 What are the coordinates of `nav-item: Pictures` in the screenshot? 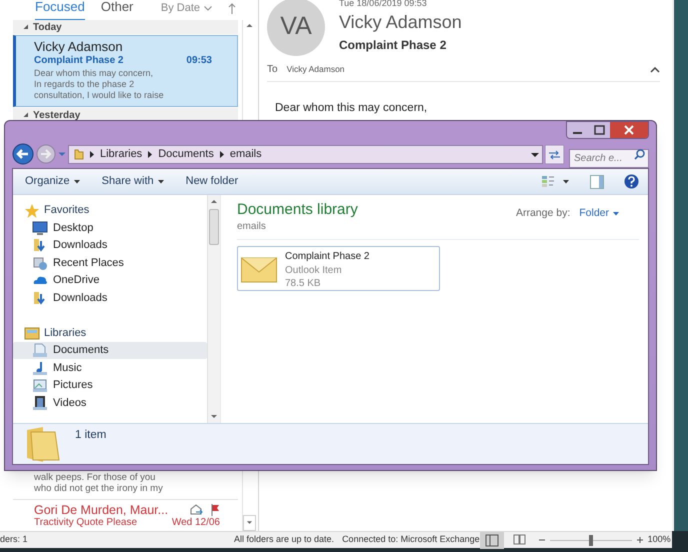 It's located at (110, 385).